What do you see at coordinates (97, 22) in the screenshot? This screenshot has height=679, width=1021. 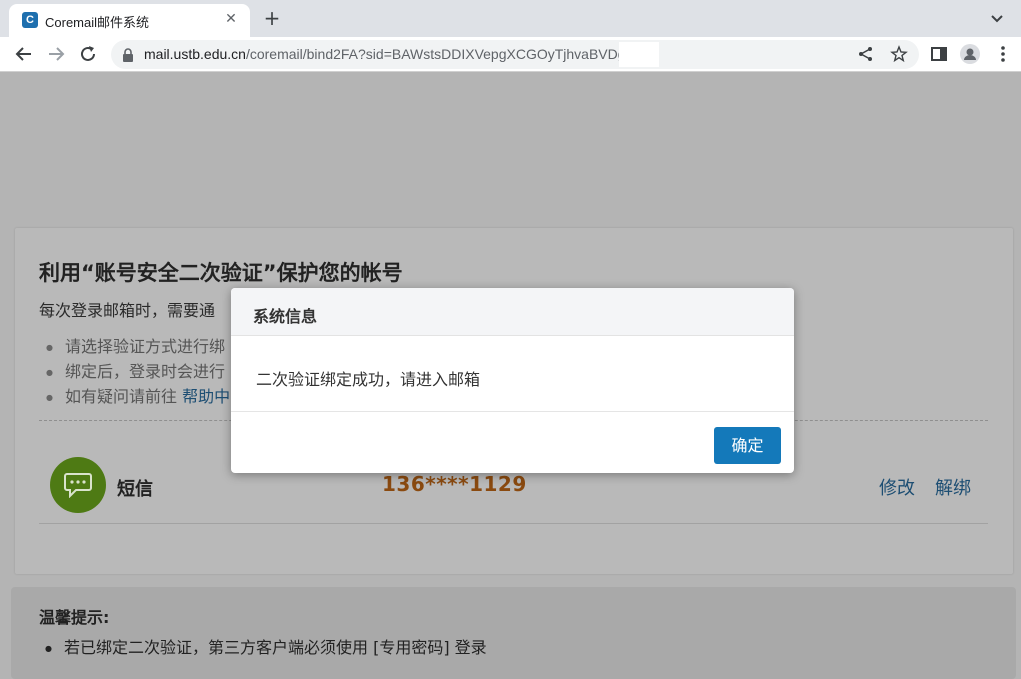 I see `tab-title: Coremail邮件系统` at bounding box center [97, 22].